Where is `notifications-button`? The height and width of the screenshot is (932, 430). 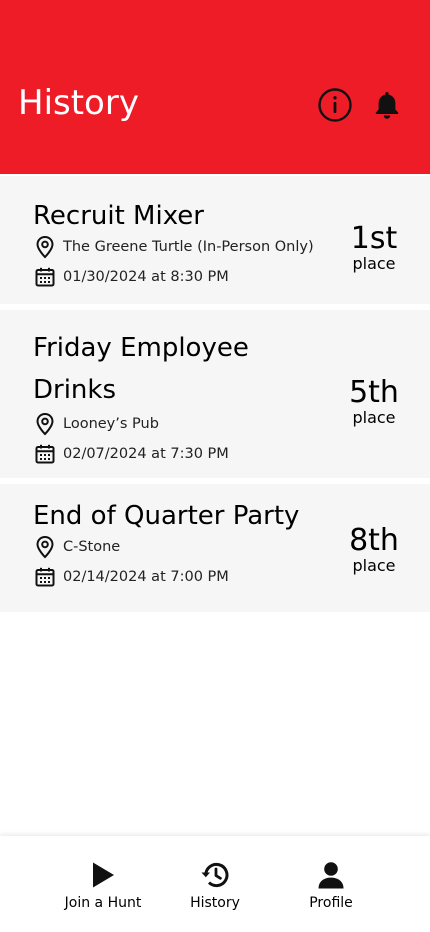
notifications-button is located at coordinates (387, 105).